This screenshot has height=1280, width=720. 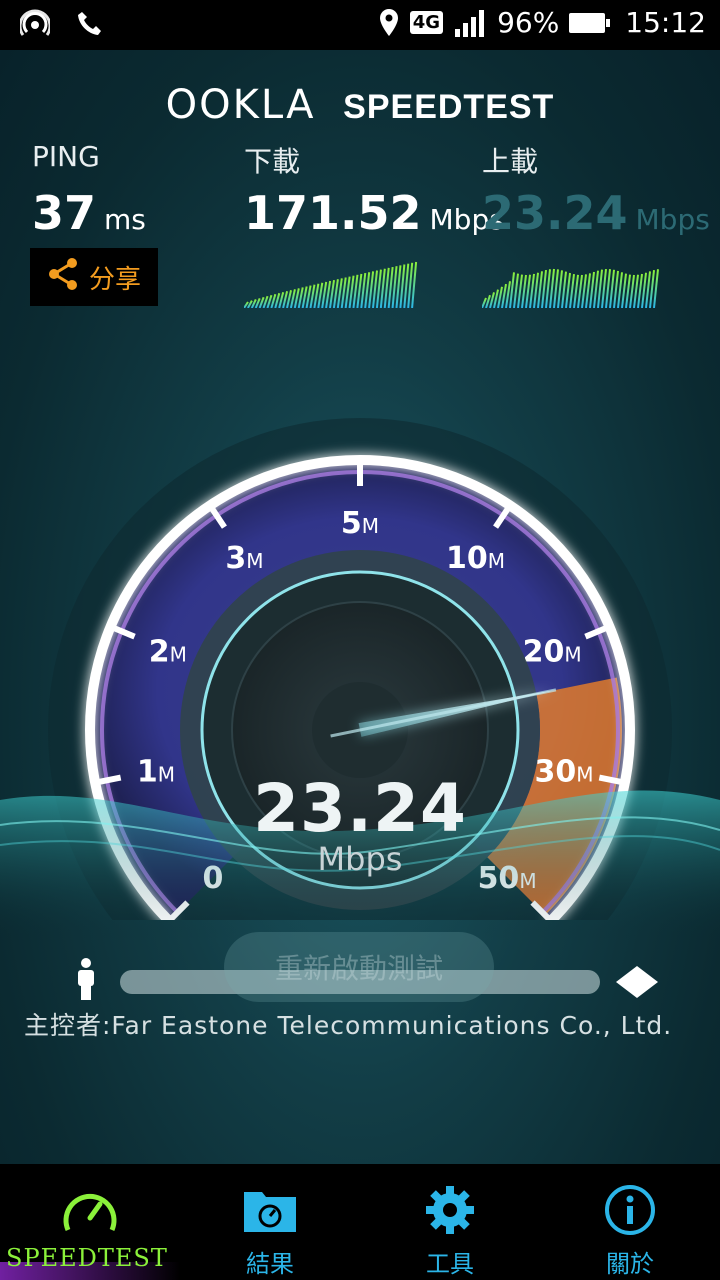 What do you see at coordinates (63, 277) in the screenshot?
I see `share-icon` at bounding box center [63, 277].